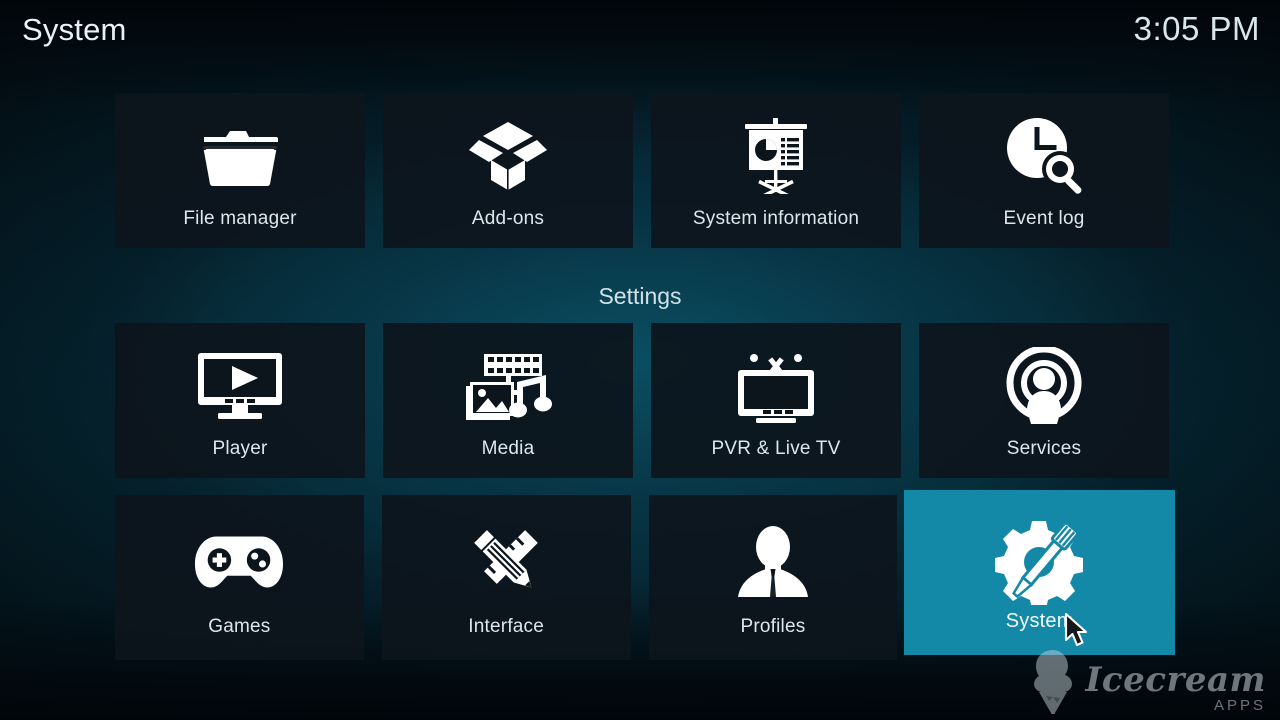 The width and height of the screenshot is (1280, 720). What do you see at coordinates (640, 33) in the screenshot?
I see `header-bar: System 3:05 PM` at bounding box center [640, 33].